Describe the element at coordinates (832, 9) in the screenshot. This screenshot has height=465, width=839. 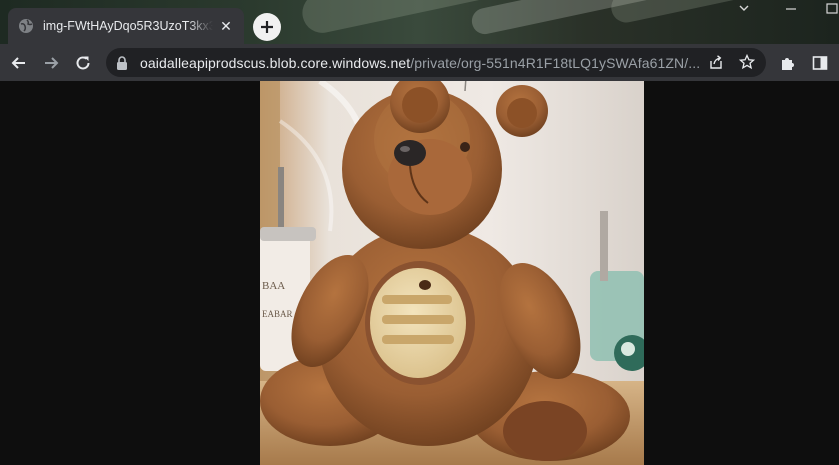
I see `maximize-icon` at that location.